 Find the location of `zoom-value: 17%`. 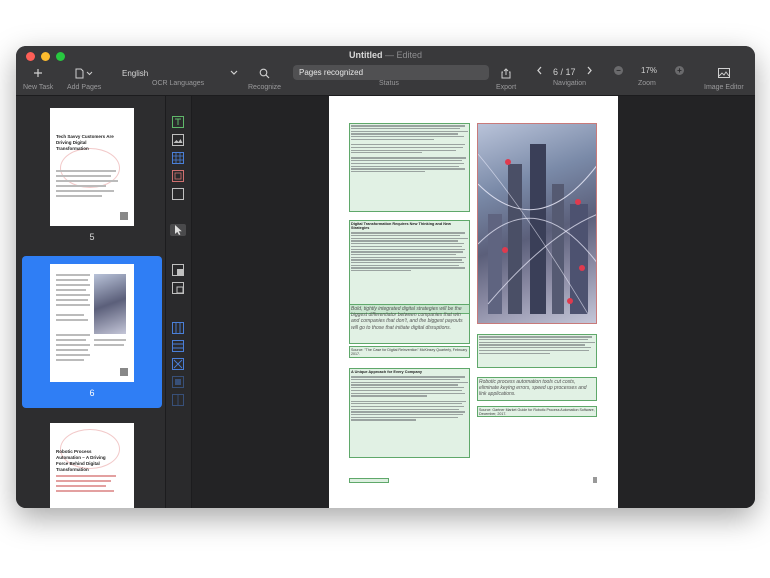

zoom-value: 17% is located at coordinates (649, 70).